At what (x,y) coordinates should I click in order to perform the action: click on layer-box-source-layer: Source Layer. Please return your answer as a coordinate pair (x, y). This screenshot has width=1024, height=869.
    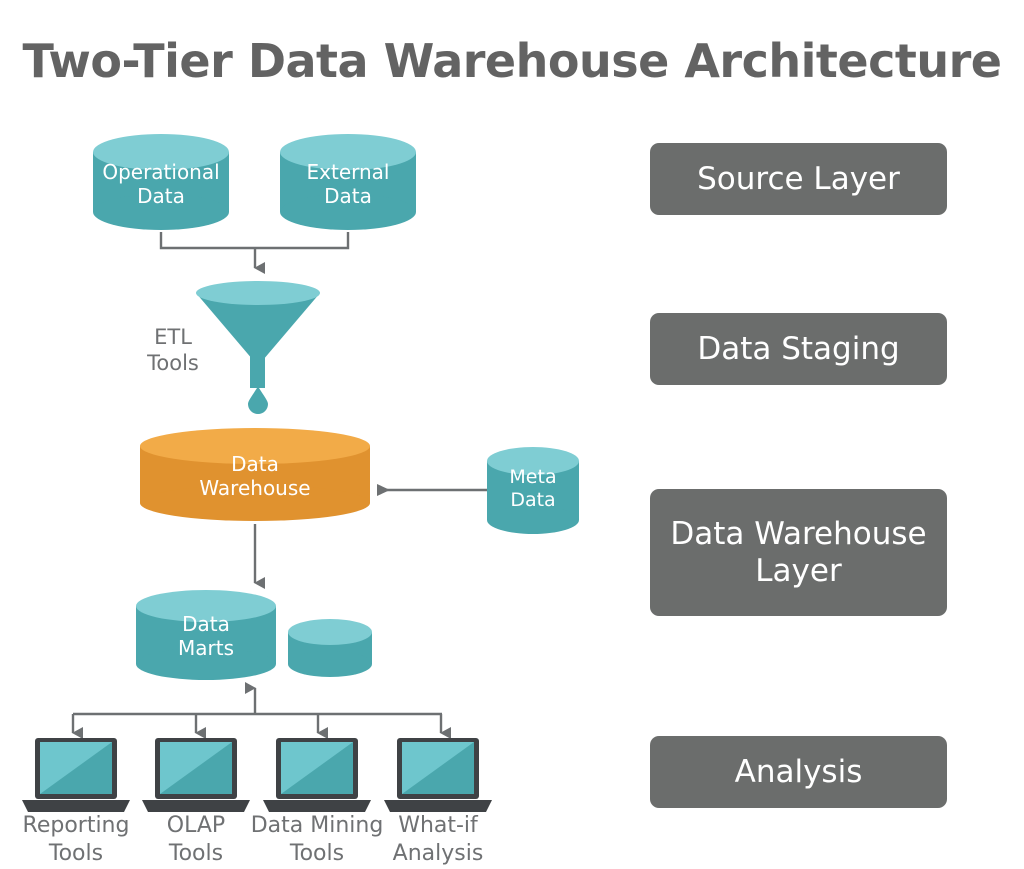
    Looking at the image, I should click on (798, 179).